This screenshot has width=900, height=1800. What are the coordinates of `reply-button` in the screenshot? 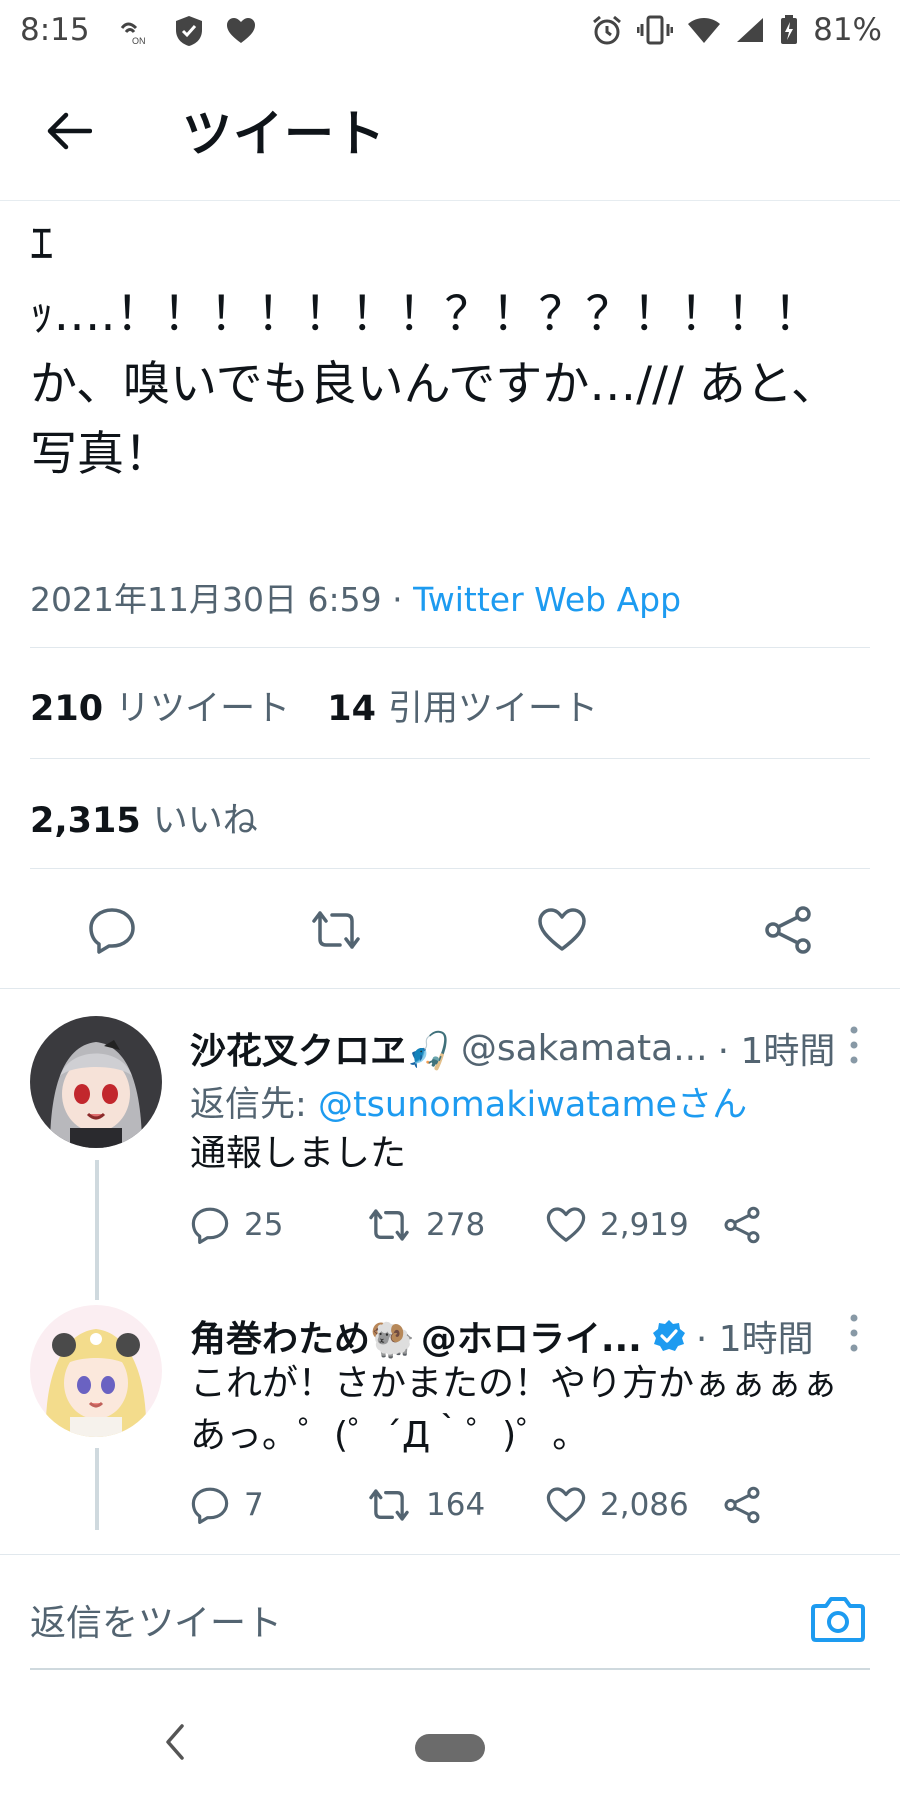 It's located at (112, 930).